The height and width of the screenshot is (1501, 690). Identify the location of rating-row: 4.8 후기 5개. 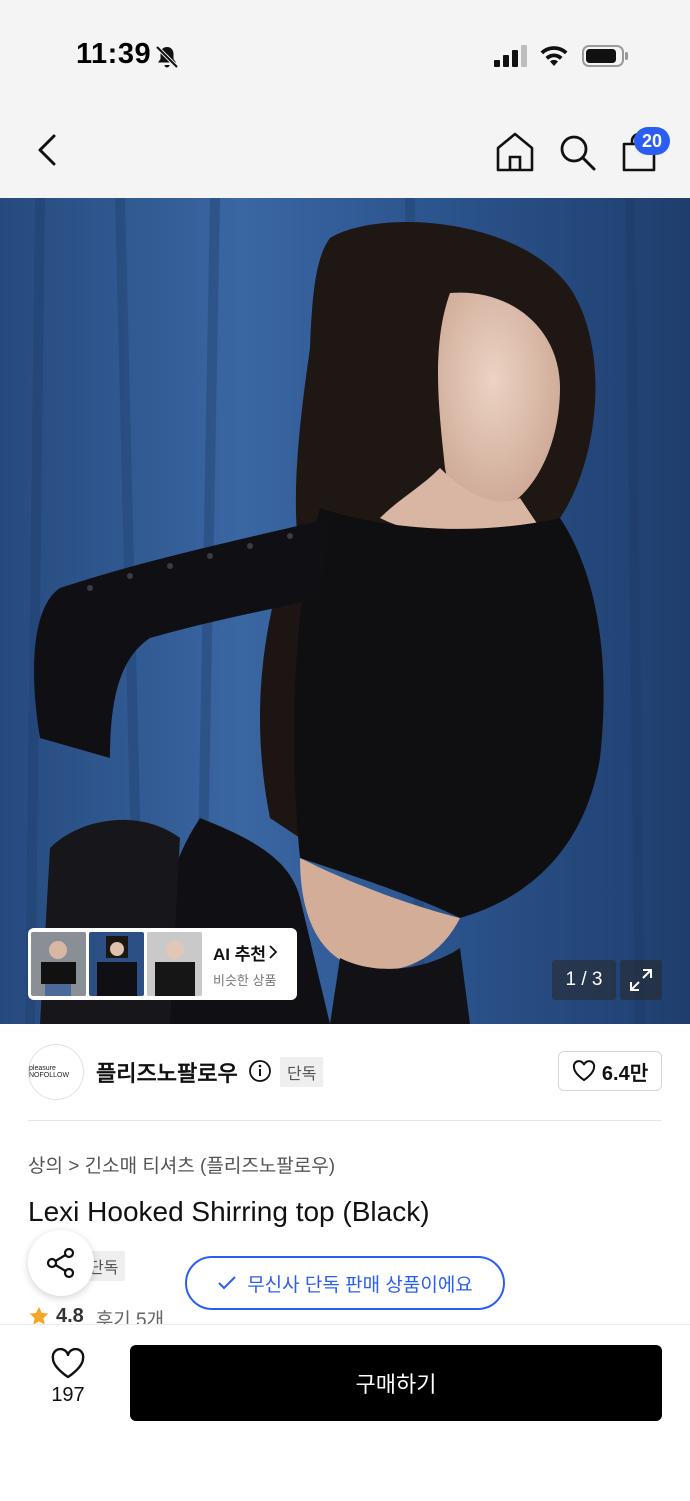
(96, 1315).